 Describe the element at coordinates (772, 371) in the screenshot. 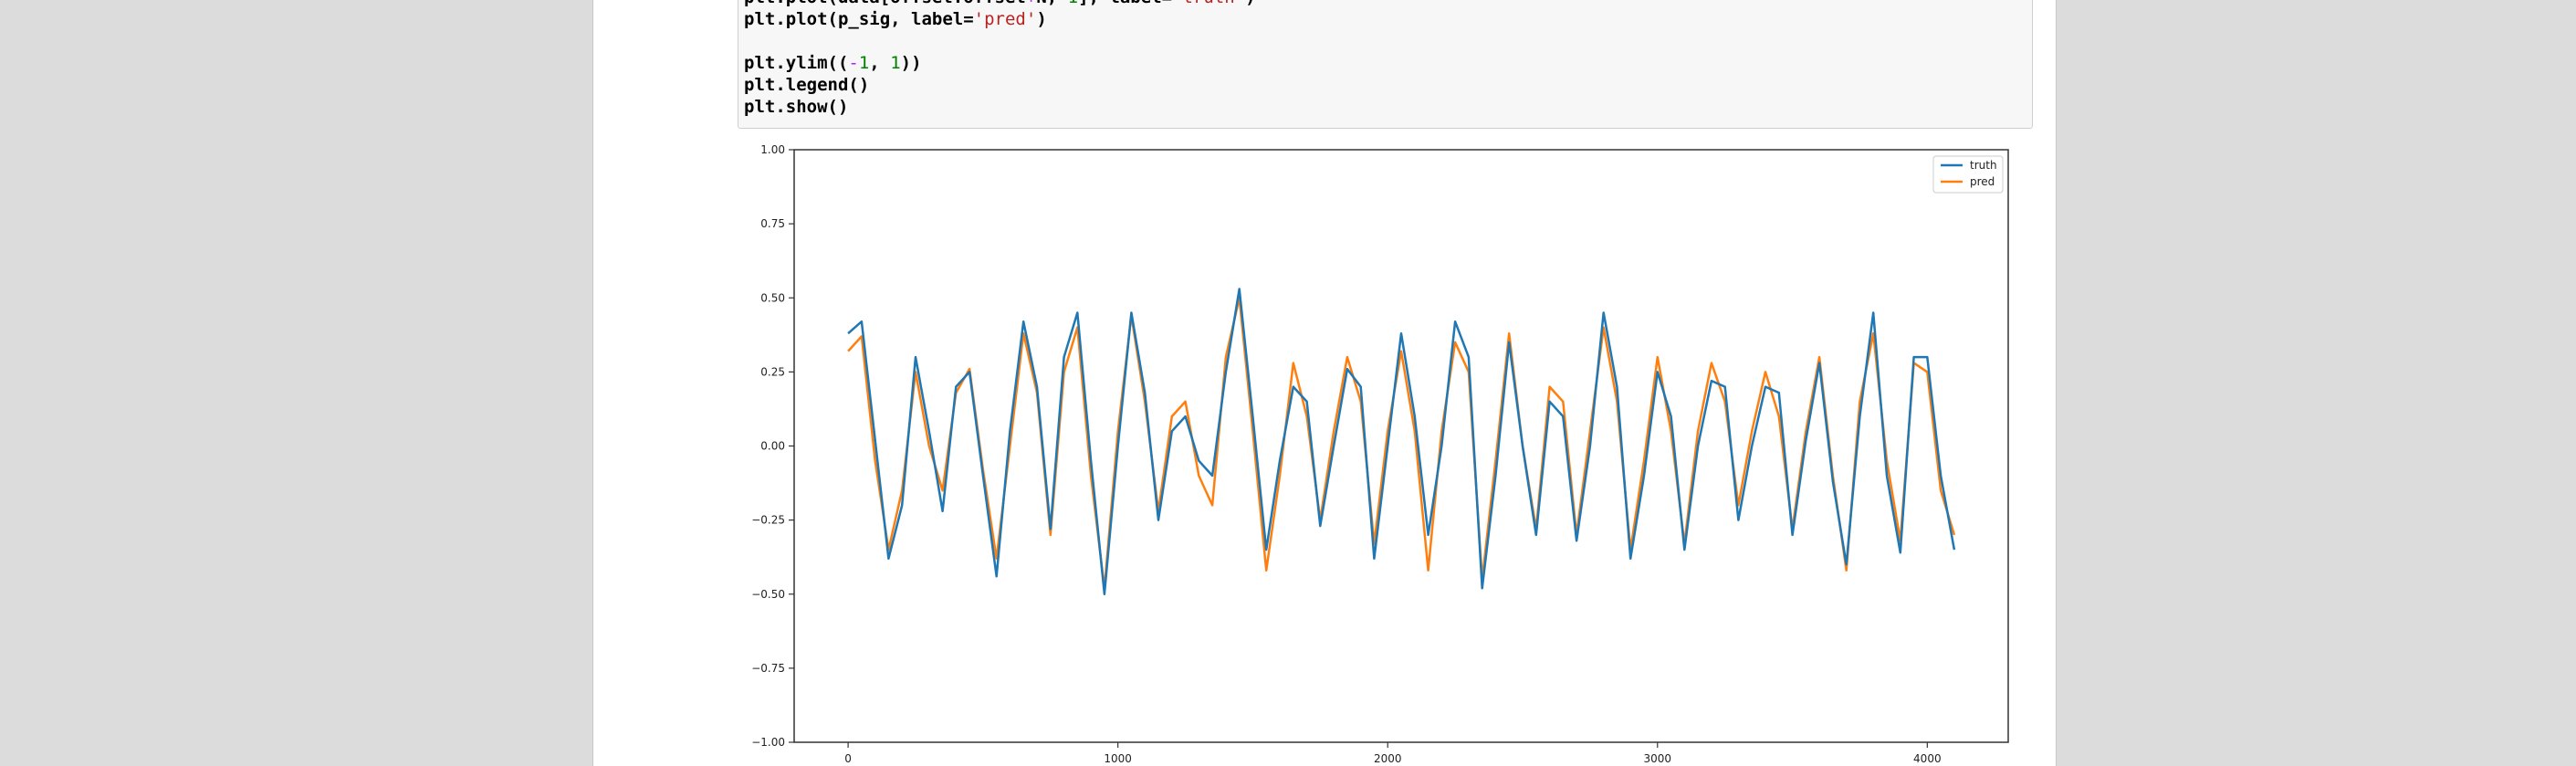

I see `y-tick-label: 0.25` at that location.